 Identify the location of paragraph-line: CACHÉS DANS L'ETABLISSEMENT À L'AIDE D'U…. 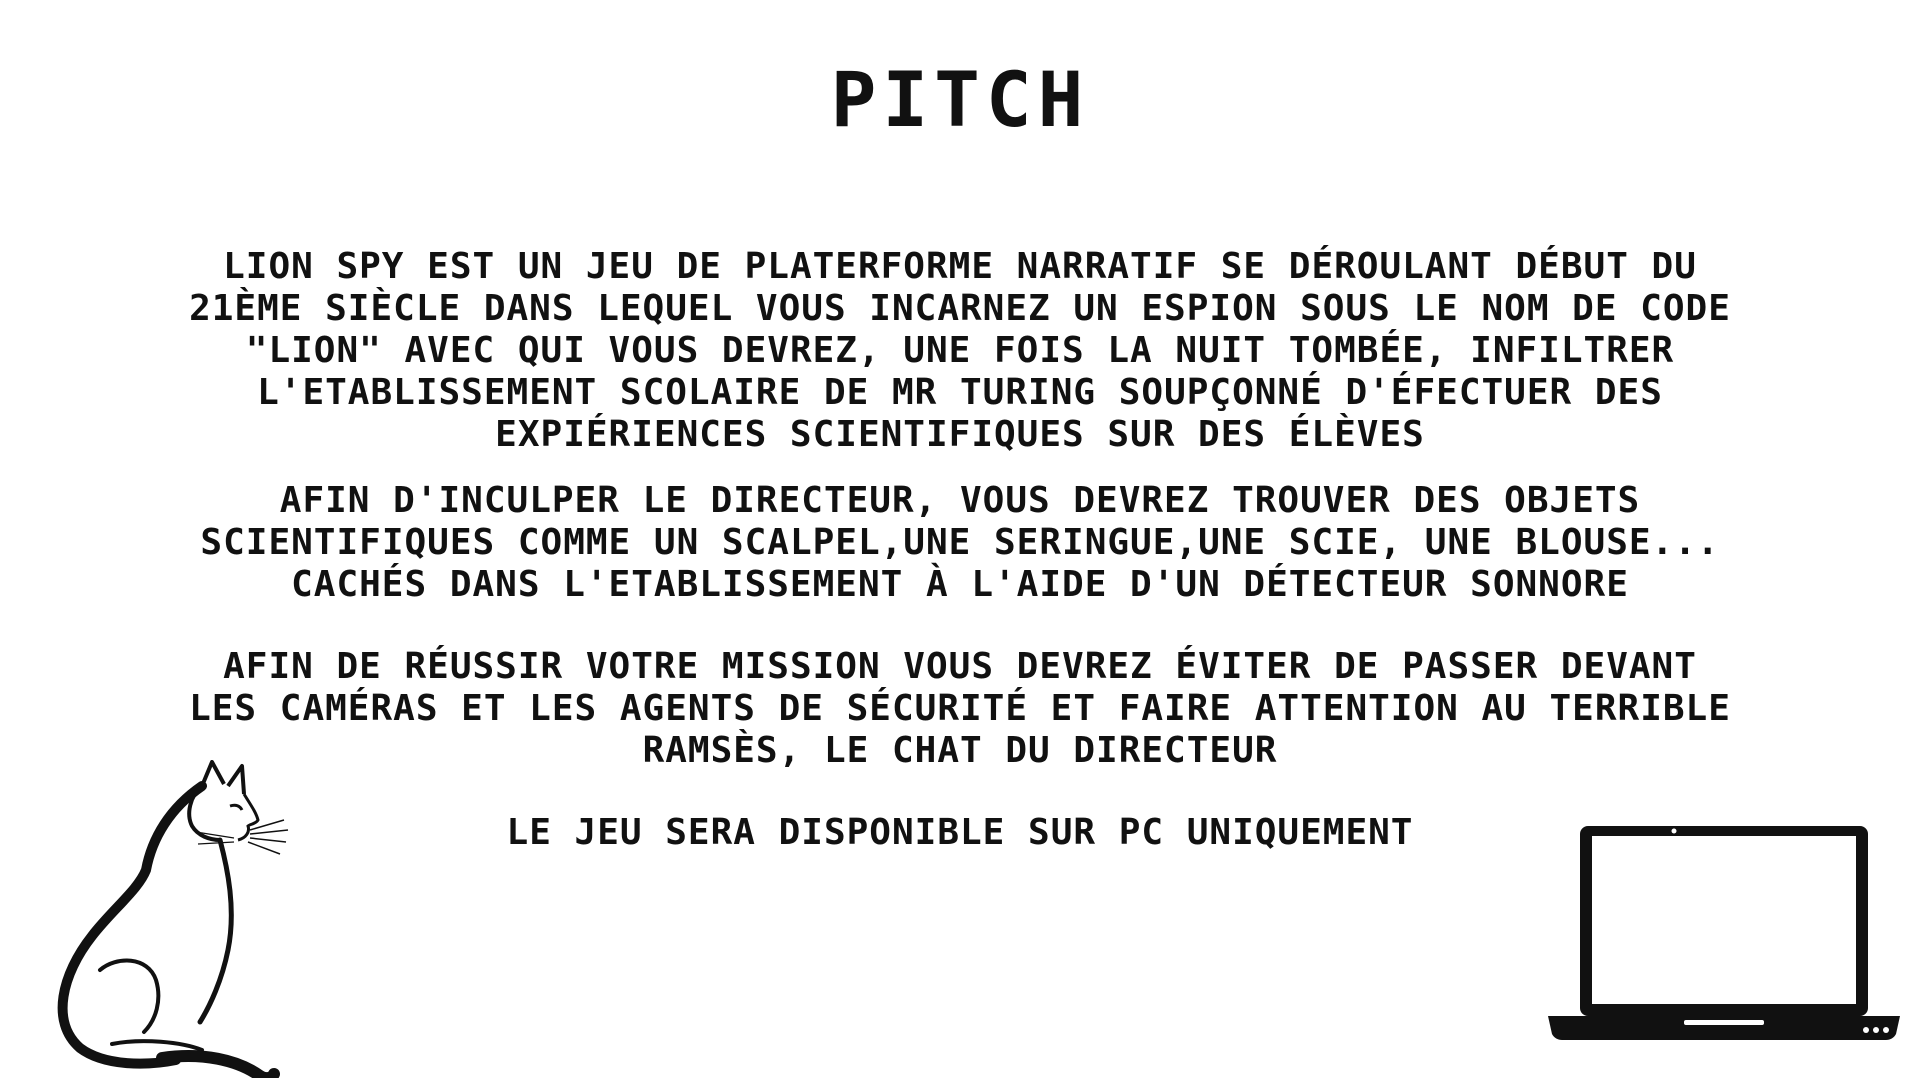
(960, 584).